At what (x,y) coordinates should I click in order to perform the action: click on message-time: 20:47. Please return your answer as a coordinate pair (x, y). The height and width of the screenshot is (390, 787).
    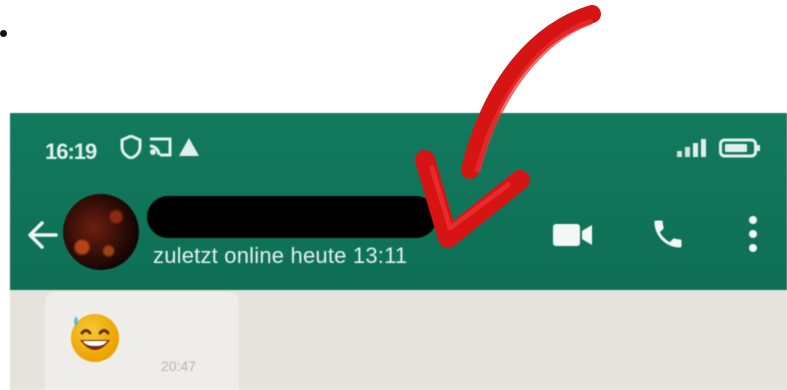
    Looking at the image, I should click on (179, 366).